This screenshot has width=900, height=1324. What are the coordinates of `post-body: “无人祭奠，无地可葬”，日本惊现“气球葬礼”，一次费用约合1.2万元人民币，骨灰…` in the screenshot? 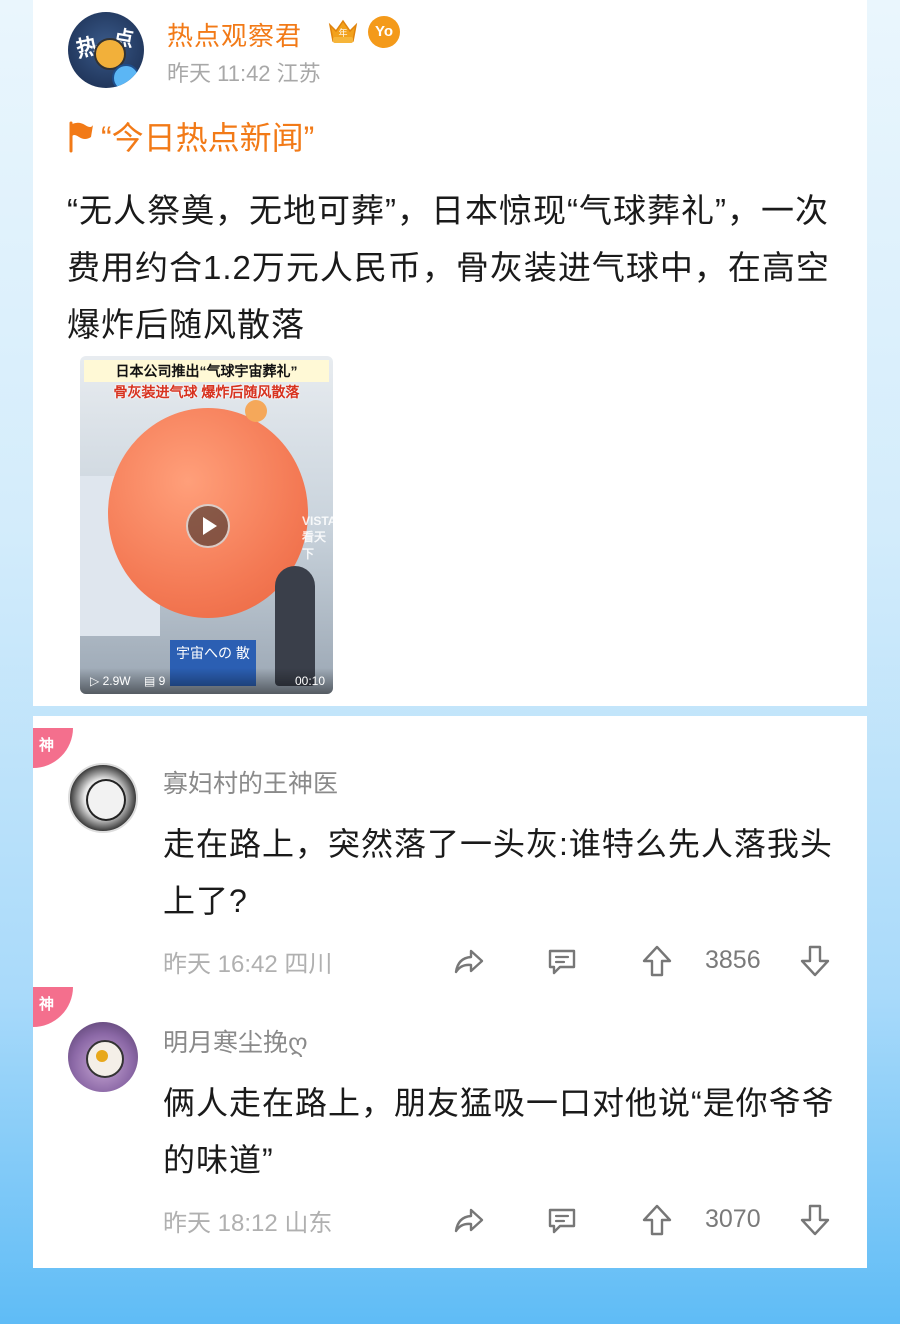 It's located at (448, 267).